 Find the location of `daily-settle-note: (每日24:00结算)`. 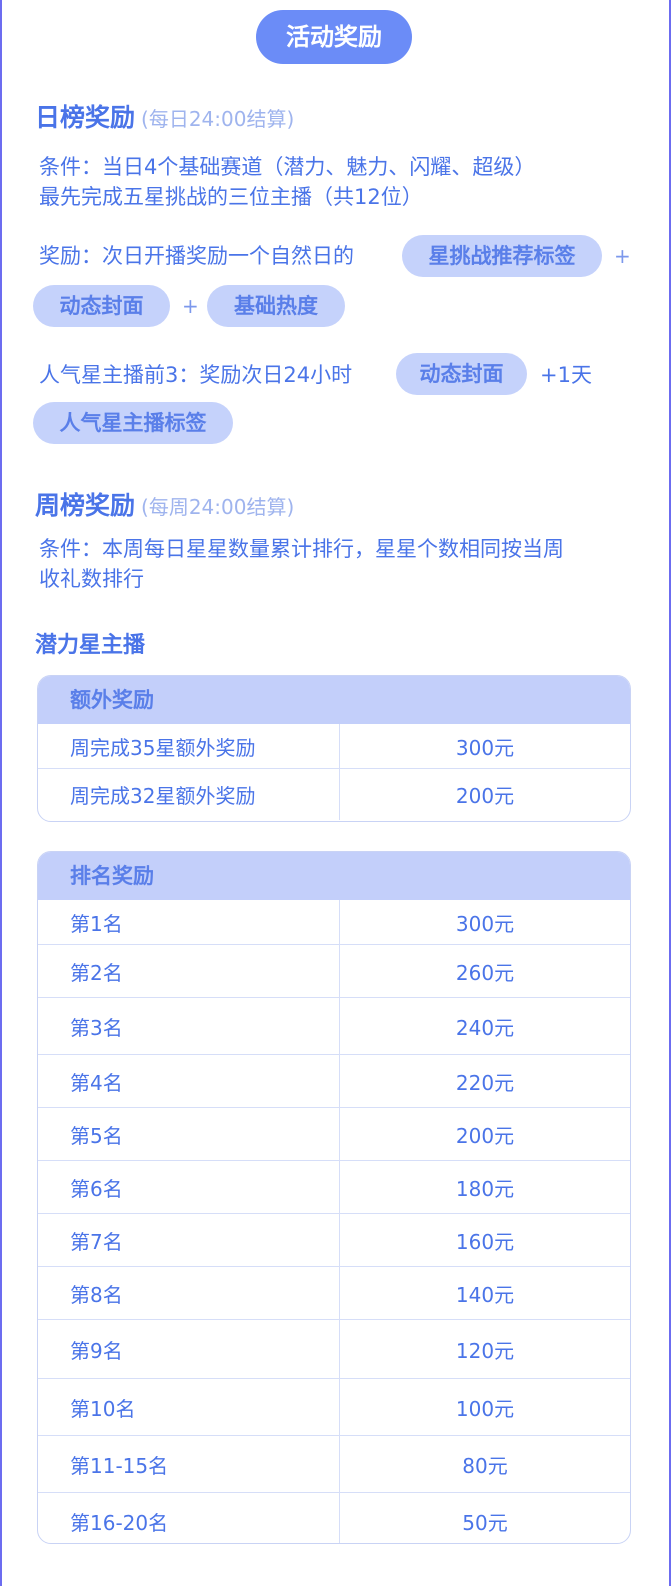

daily-settle-note: (每日24:00结算) is located at coordinates (218, 119).